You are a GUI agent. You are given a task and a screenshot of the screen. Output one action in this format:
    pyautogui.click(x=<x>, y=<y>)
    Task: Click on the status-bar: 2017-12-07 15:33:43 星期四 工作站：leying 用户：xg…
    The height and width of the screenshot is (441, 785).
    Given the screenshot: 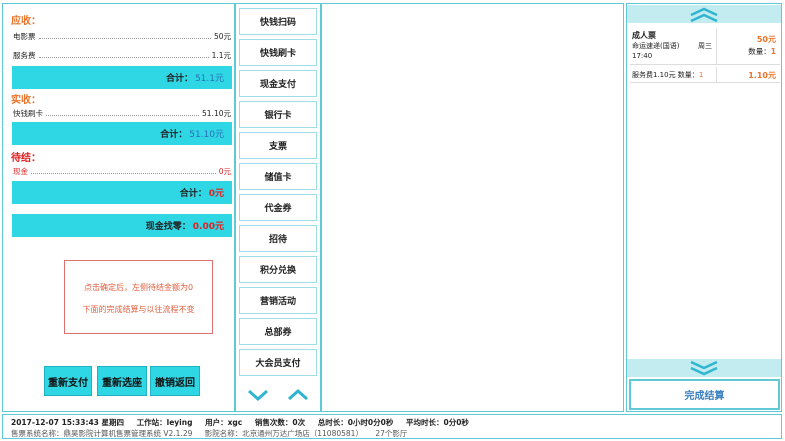 What is the action you would take?
    pyautogui.click(x=392, y=426)
    